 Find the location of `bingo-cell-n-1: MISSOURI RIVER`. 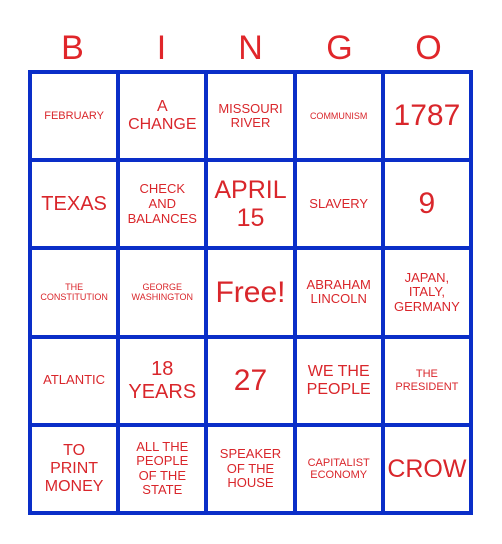

bingo-cell-n-1: MISSOURI RIVER is located at coordinates (250, 116).